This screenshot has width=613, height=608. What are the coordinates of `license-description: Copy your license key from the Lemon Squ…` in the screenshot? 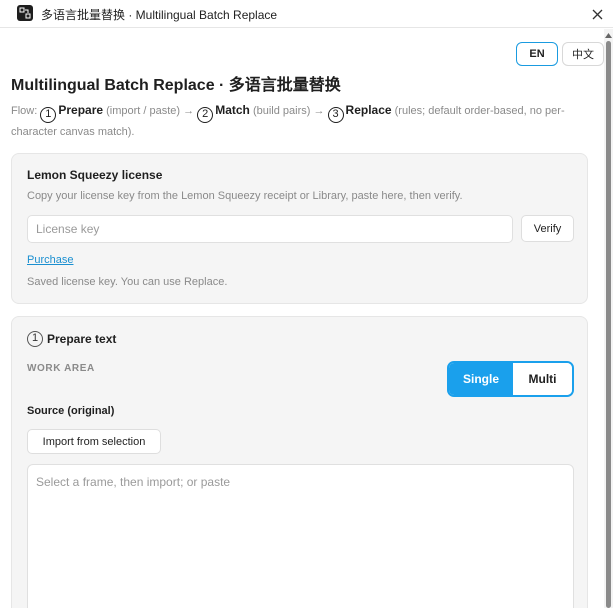 It's located at (245, 196).